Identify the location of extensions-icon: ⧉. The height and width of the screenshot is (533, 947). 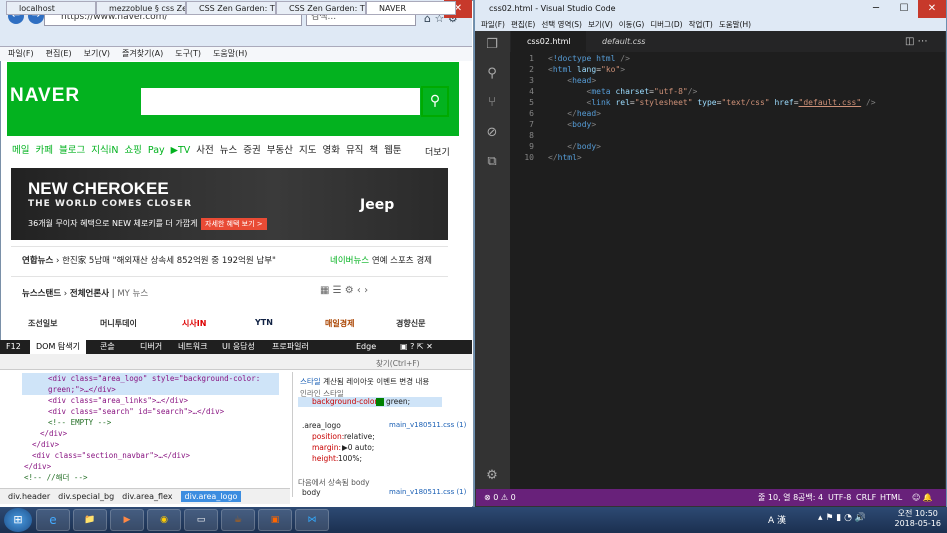
(492, 162).